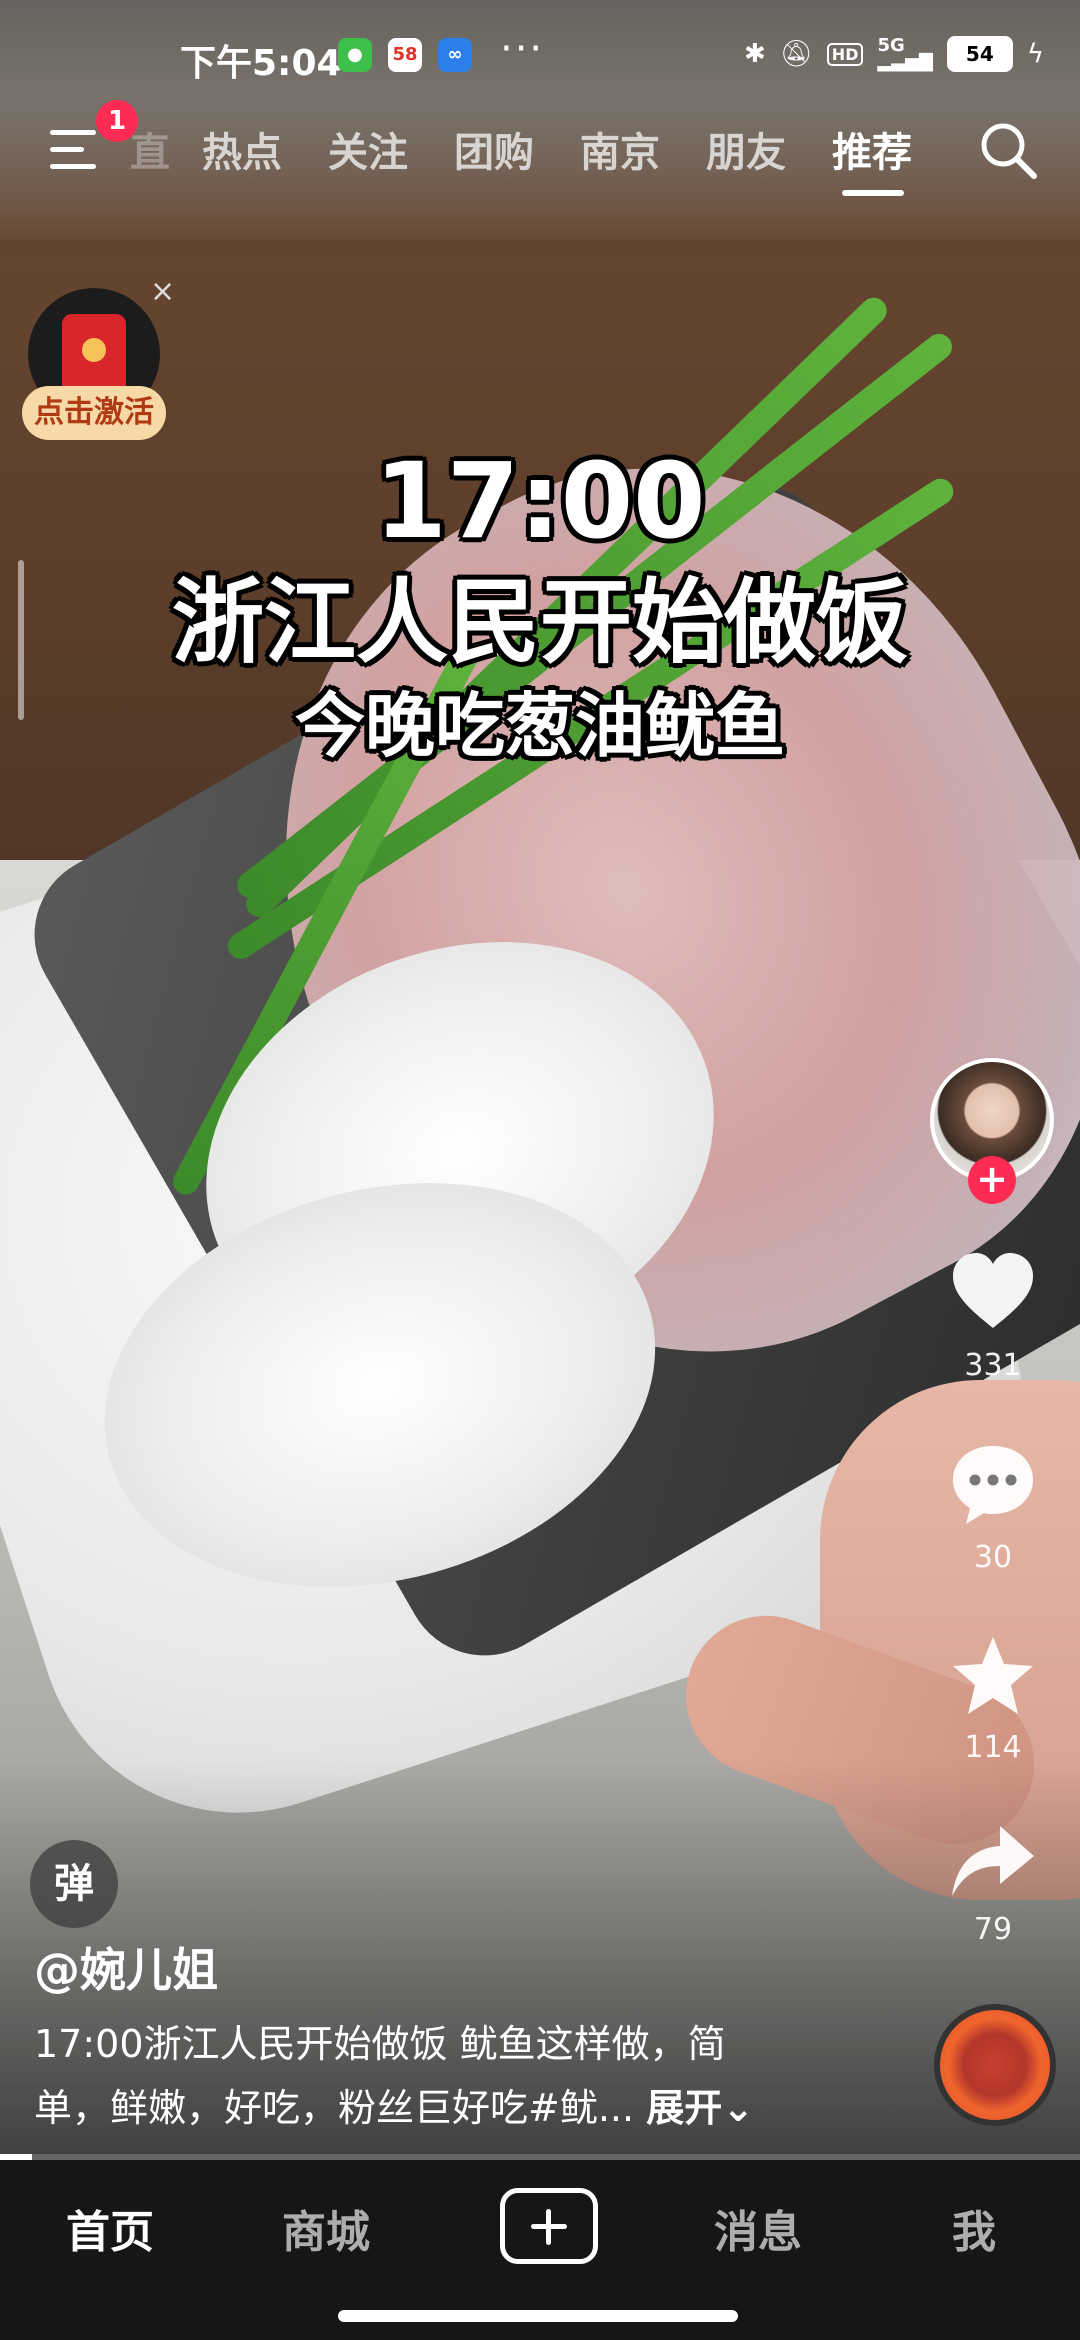  I want to click on share-count: 79, so click(993, 1929).